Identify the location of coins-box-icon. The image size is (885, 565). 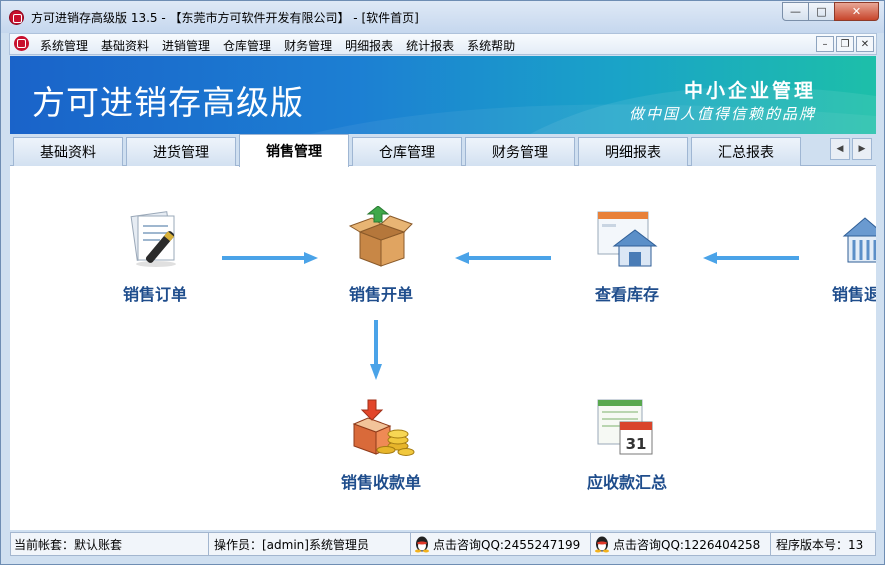
(383, 427).